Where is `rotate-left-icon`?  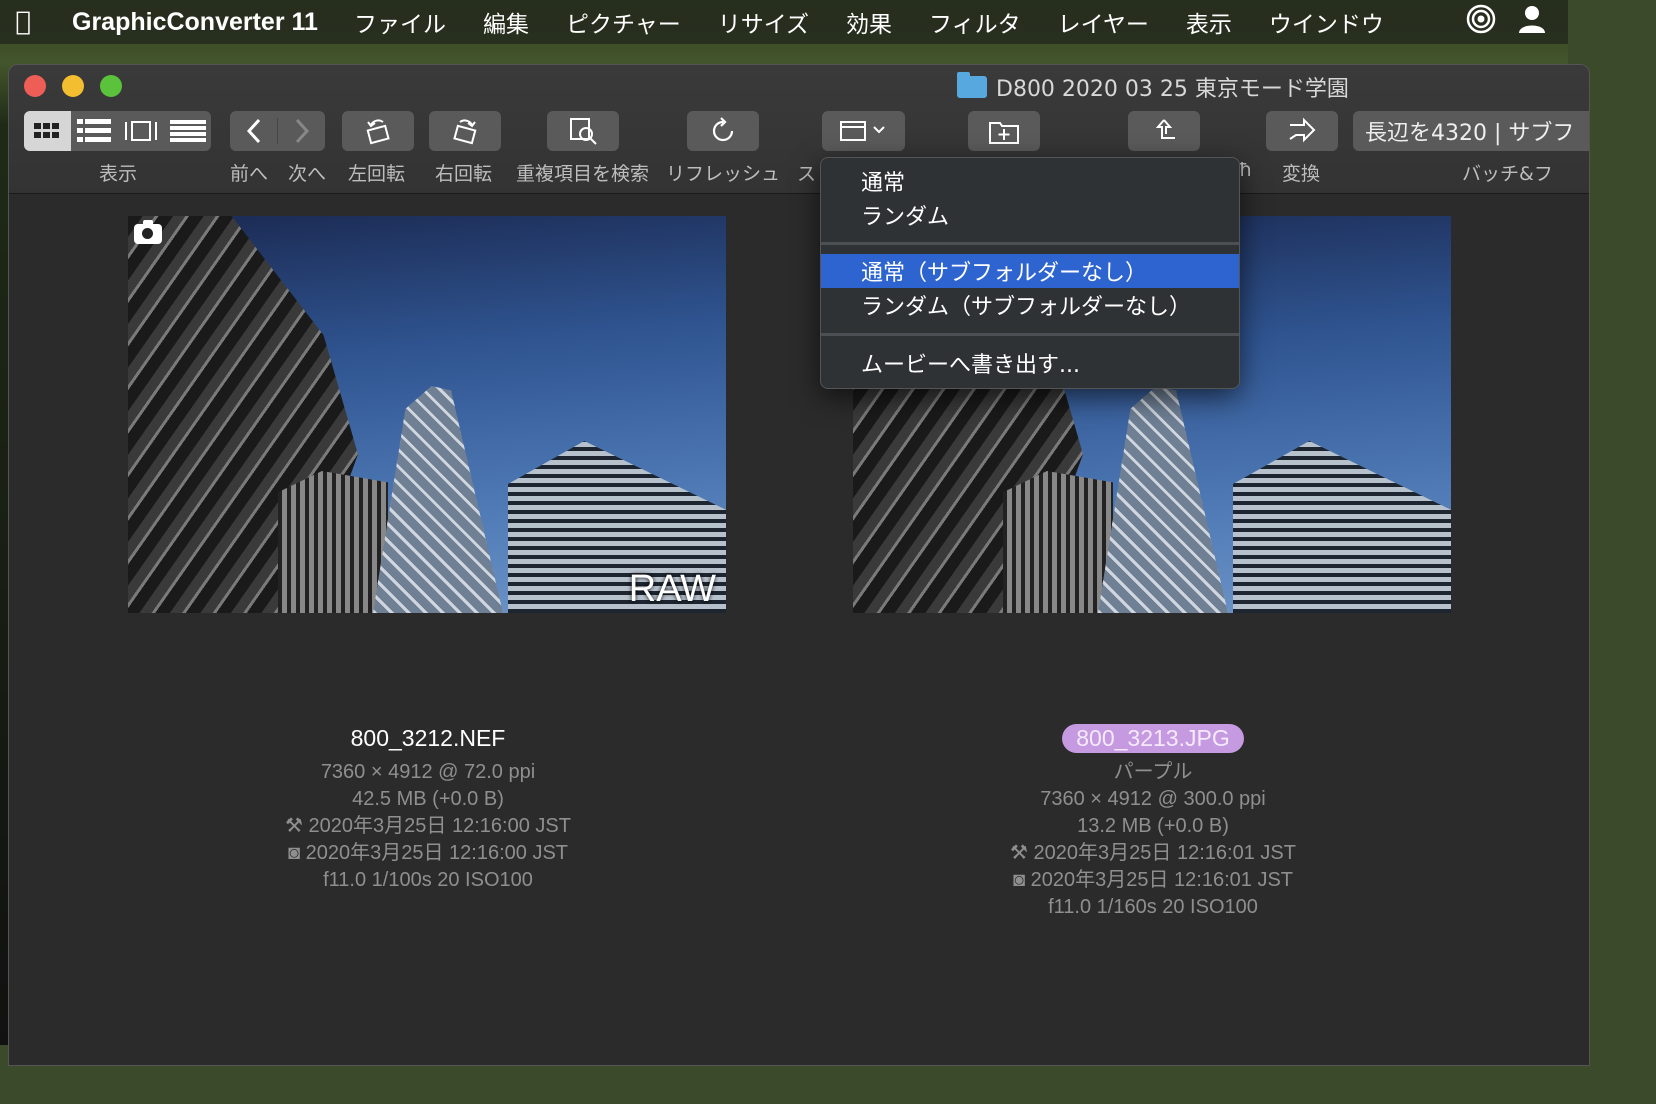
rotate-left-icon is located at coordinates (378, 132).